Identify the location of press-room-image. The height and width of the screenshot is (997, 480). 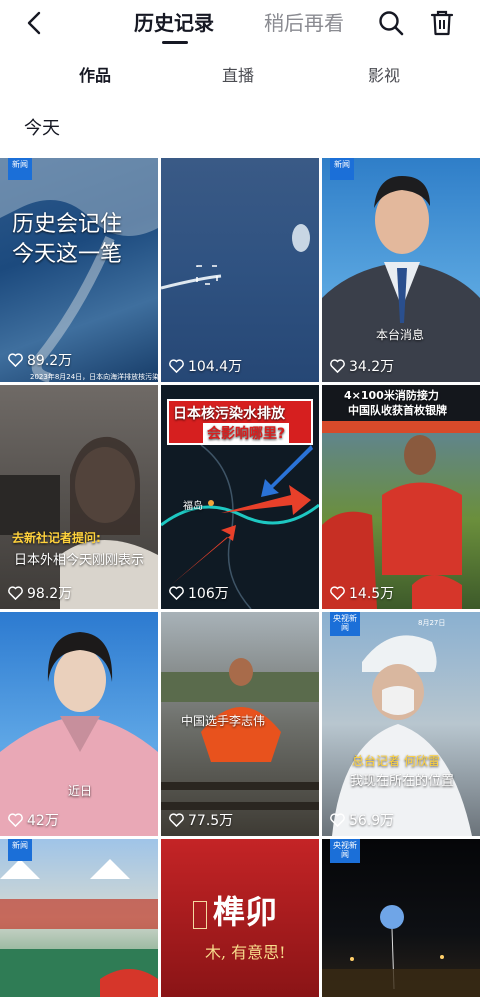
(79, 522).